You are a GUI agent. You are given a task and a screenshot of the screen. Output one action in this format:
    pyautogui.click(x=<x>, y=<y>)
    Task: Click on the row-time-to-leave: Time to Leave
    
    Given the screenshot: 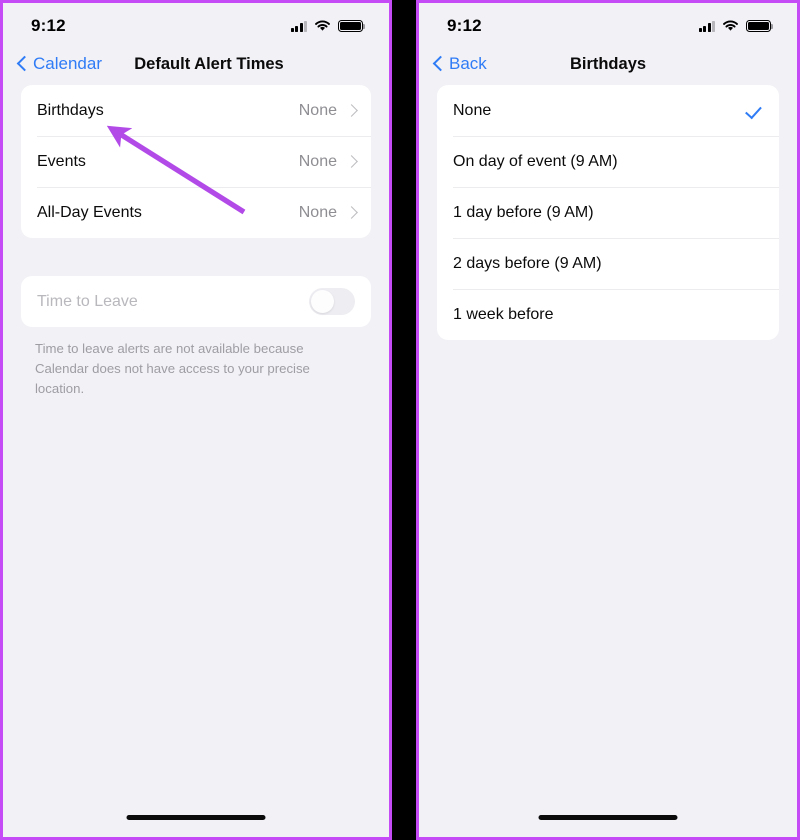 What is the action you would take?
    pyautogui.click(x=196, y=301)
    